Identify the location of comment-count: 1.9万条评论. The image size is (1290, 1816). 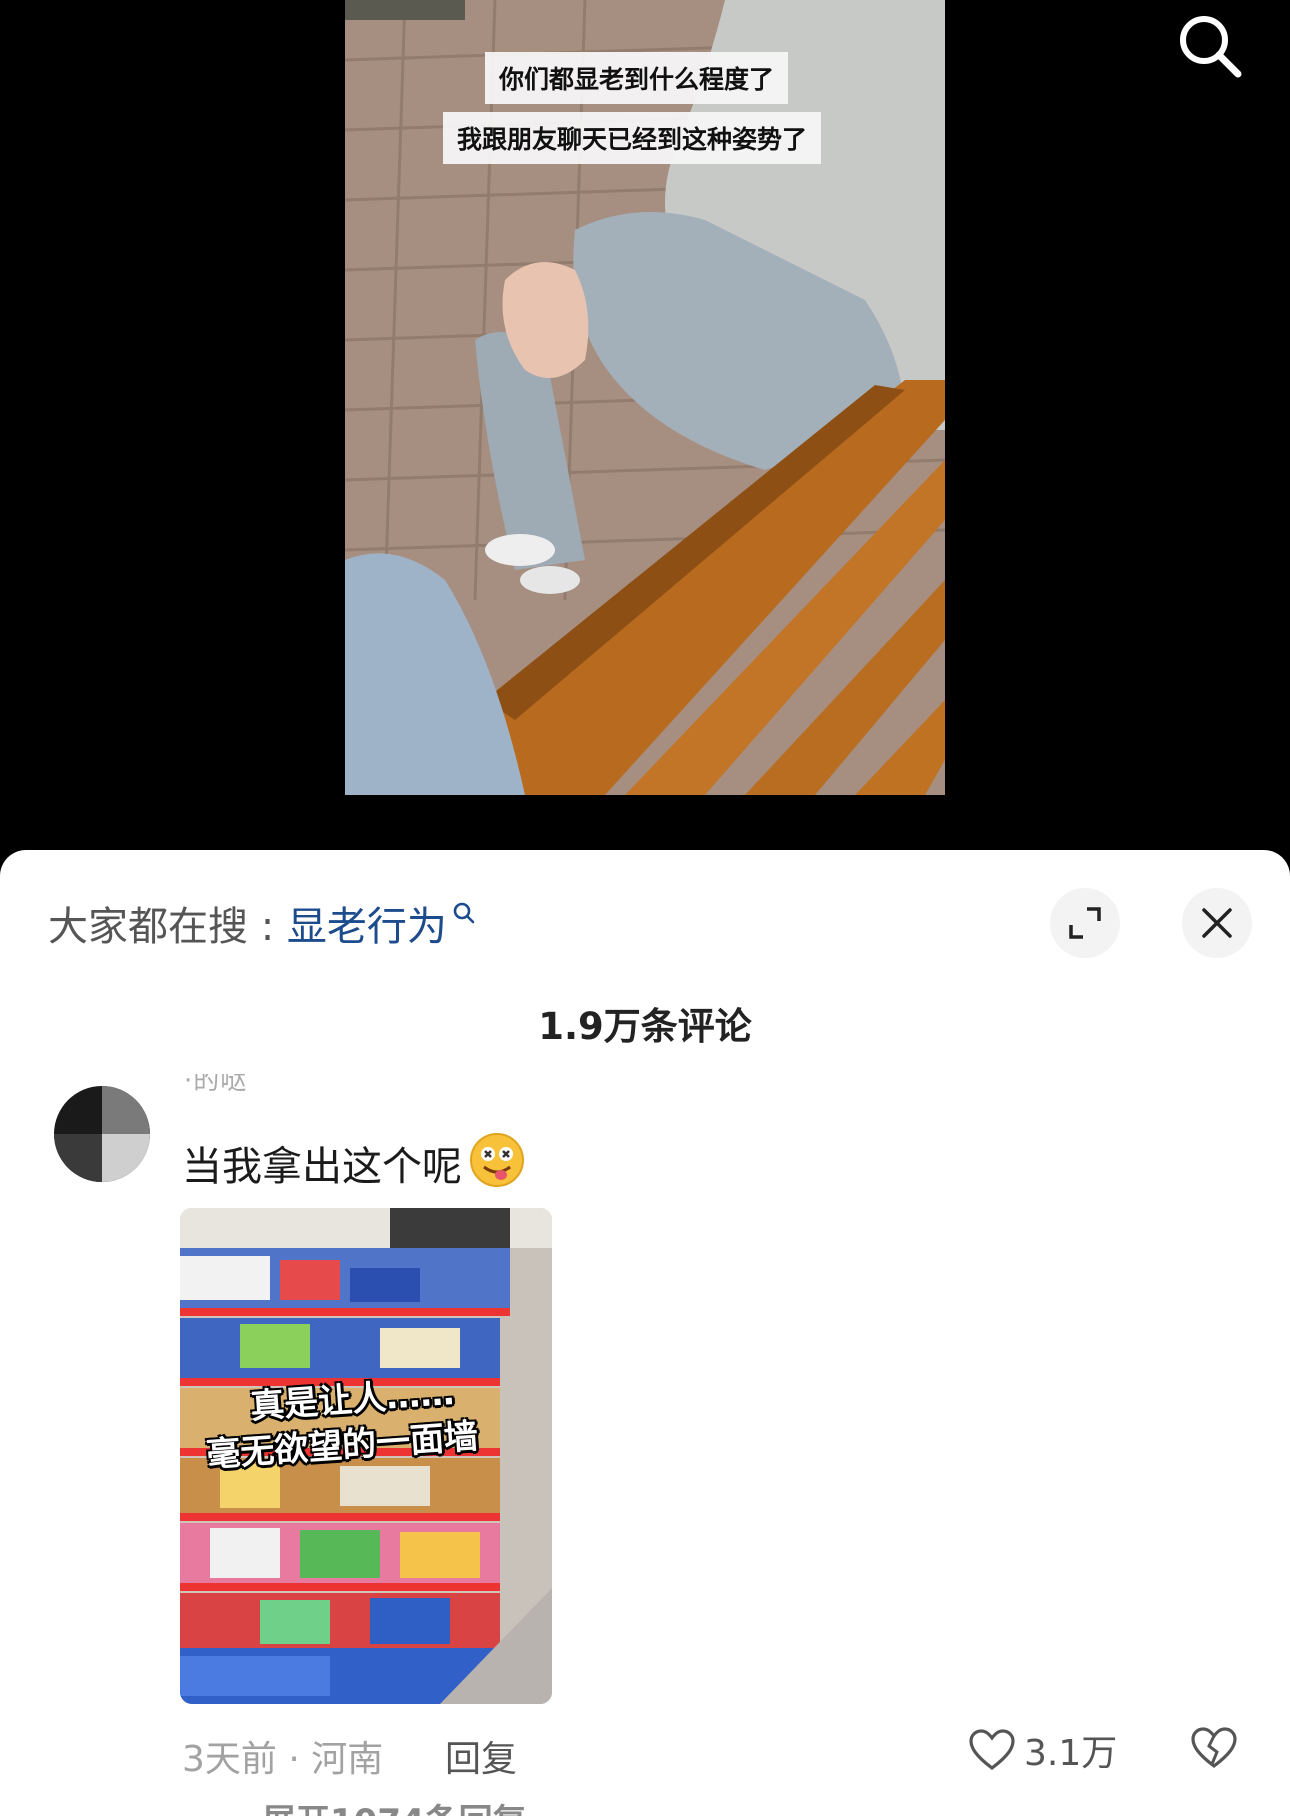
(645, 1026).